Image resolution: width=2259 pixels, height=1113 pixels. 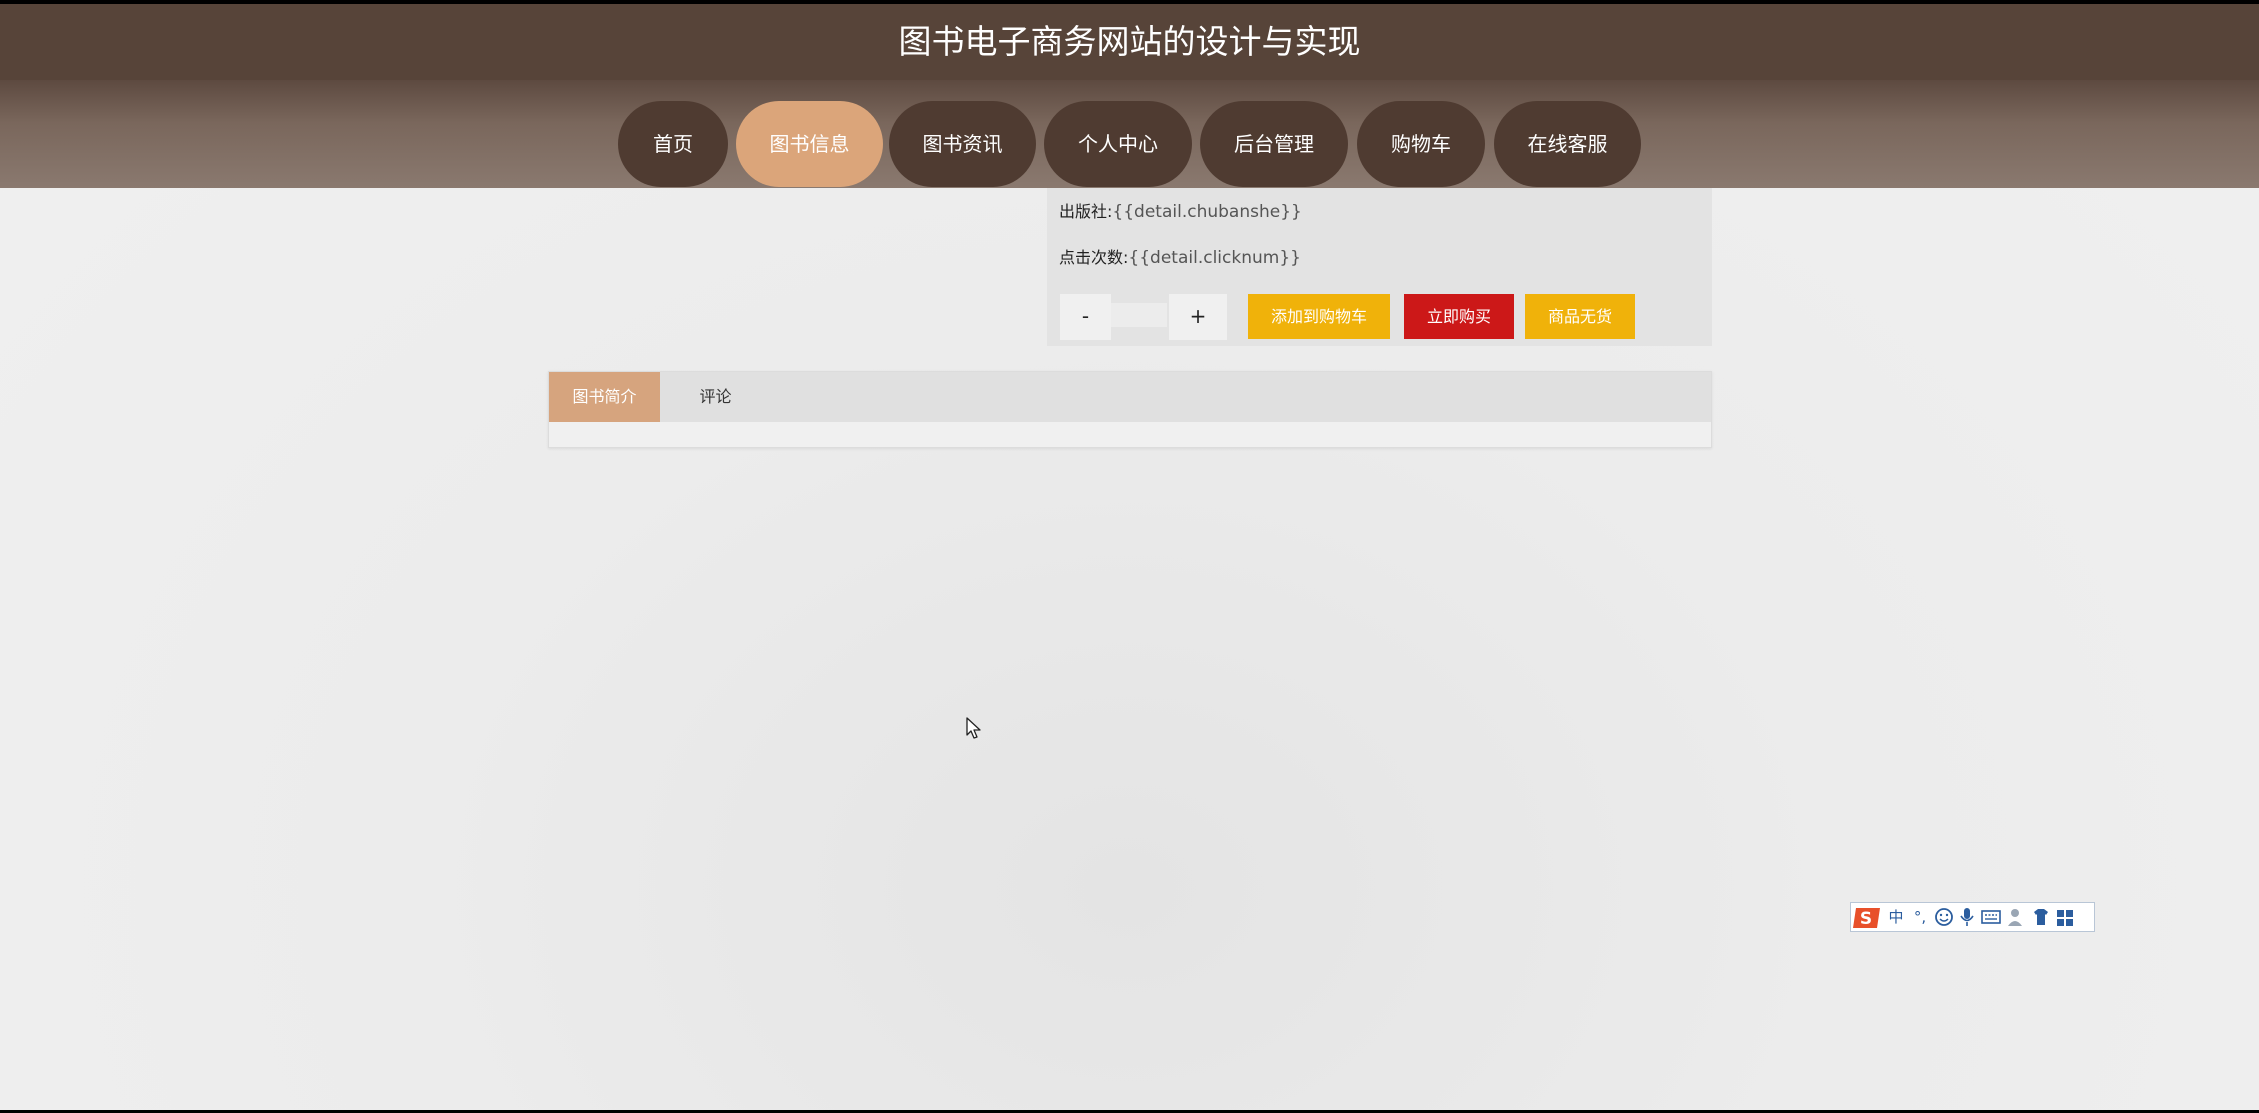 I want to click on emoji-icon, so click(x=1944, y=917).